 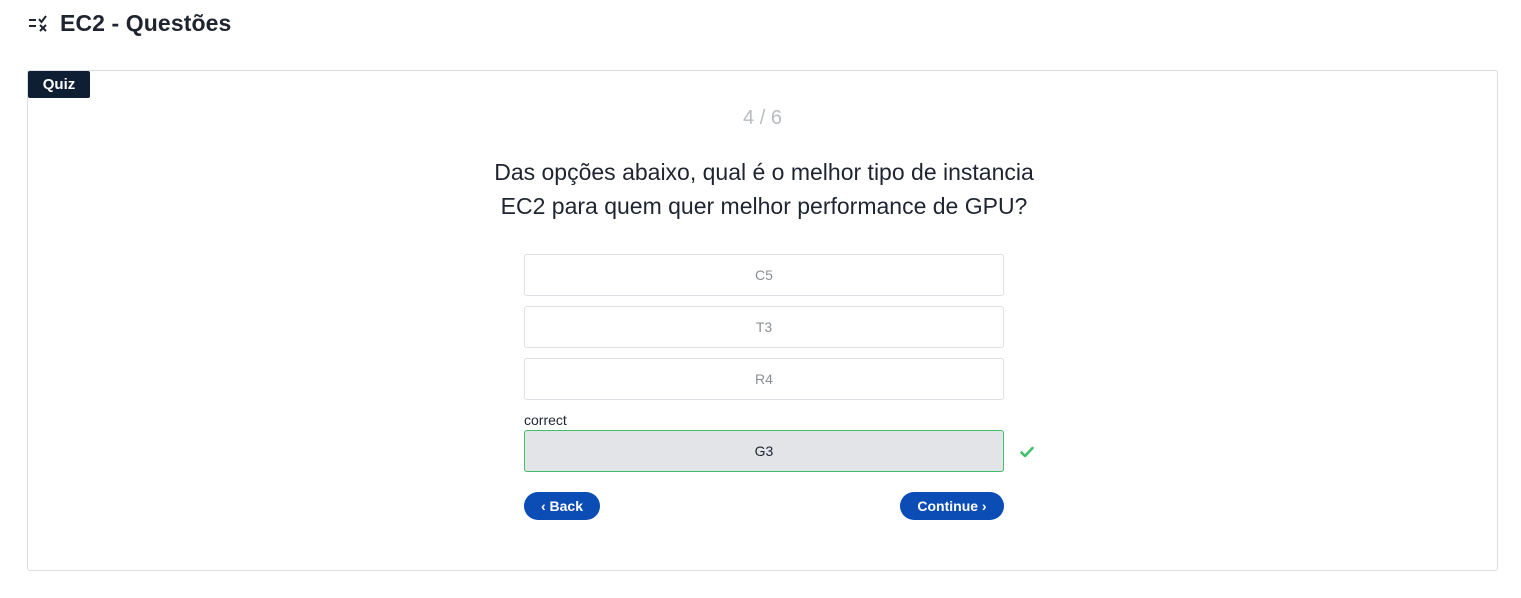 What do you see at coordinates (1027, 452) in the screenshot?
I see `checkmark-icon` at bounding box center [1027, 452].